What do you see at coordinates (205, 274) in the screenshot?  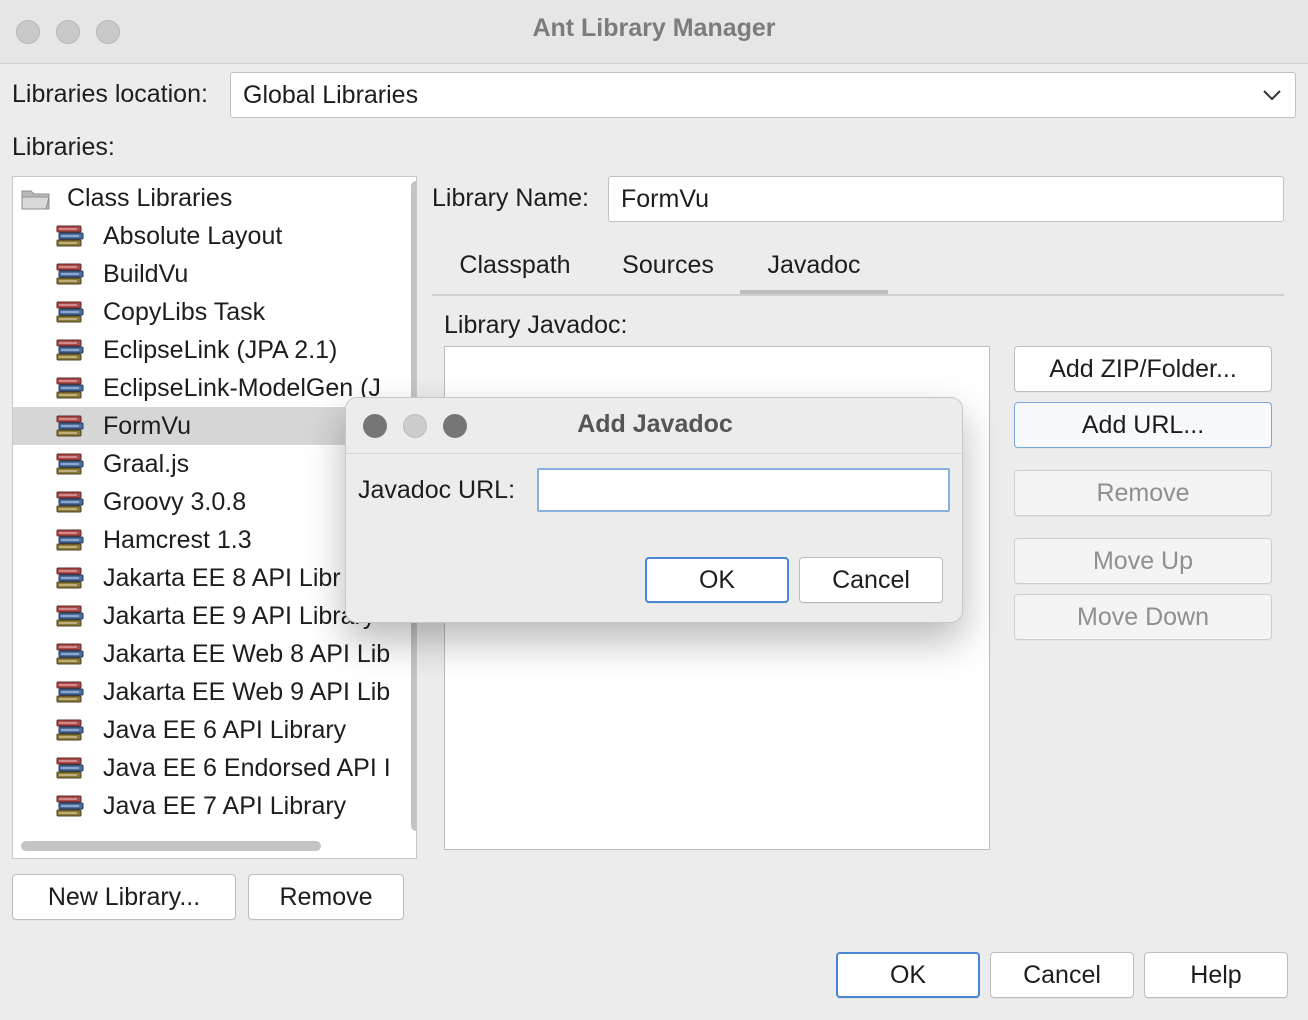 I see `library-item: BuildVu` at bounding box center [205, 274].